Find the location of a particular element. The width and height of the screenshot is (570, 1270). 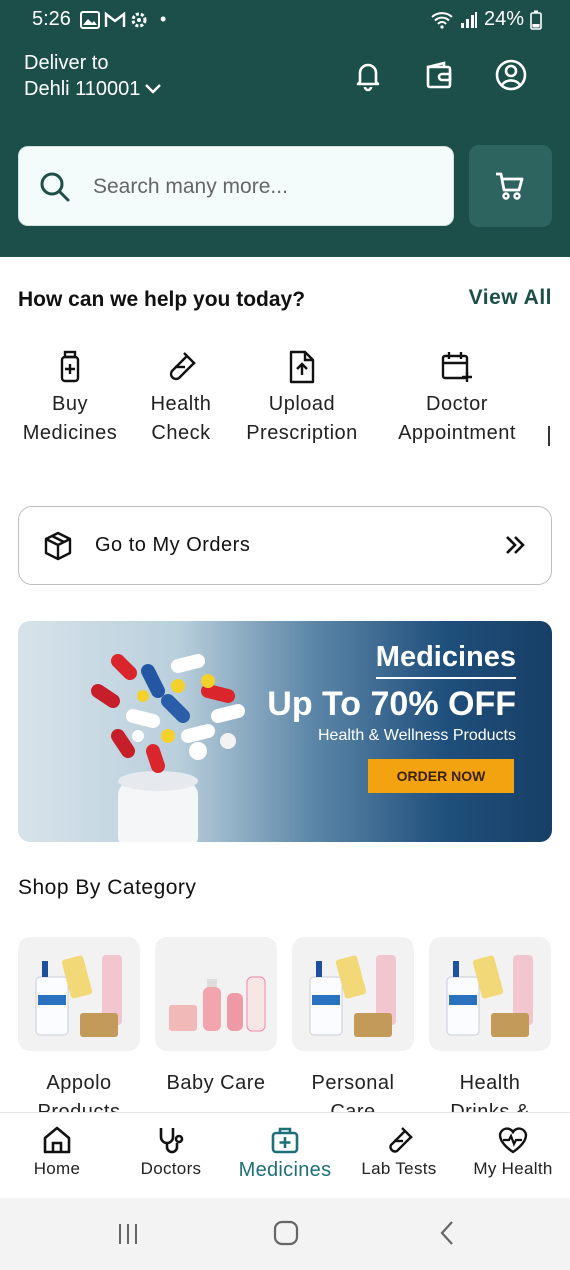

service-label: Medicines is located at coordinates (70, 433).